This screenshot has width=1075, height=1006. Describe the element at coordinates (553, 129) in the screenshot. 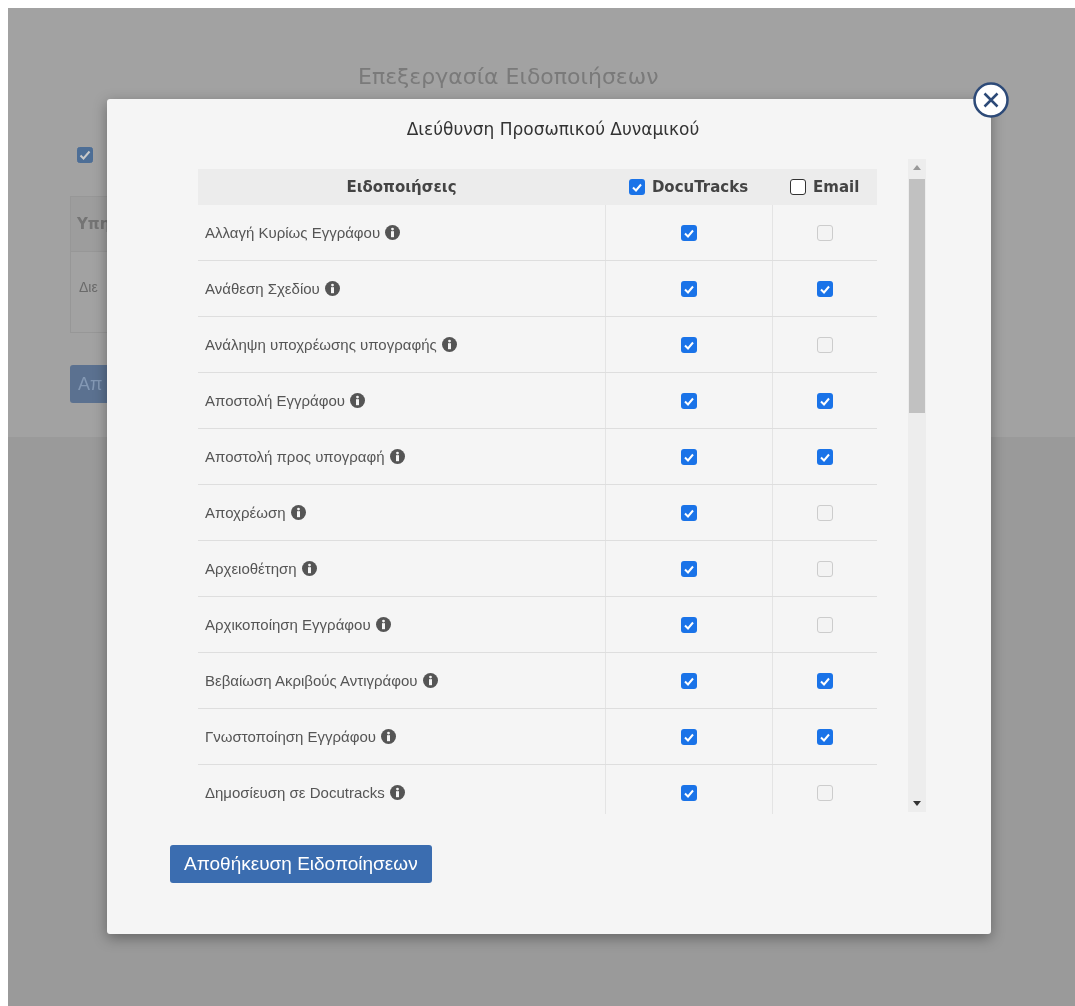

I see `dialog-title: Διεύθυνση Προσωπικού Δυναμικού` at that location.